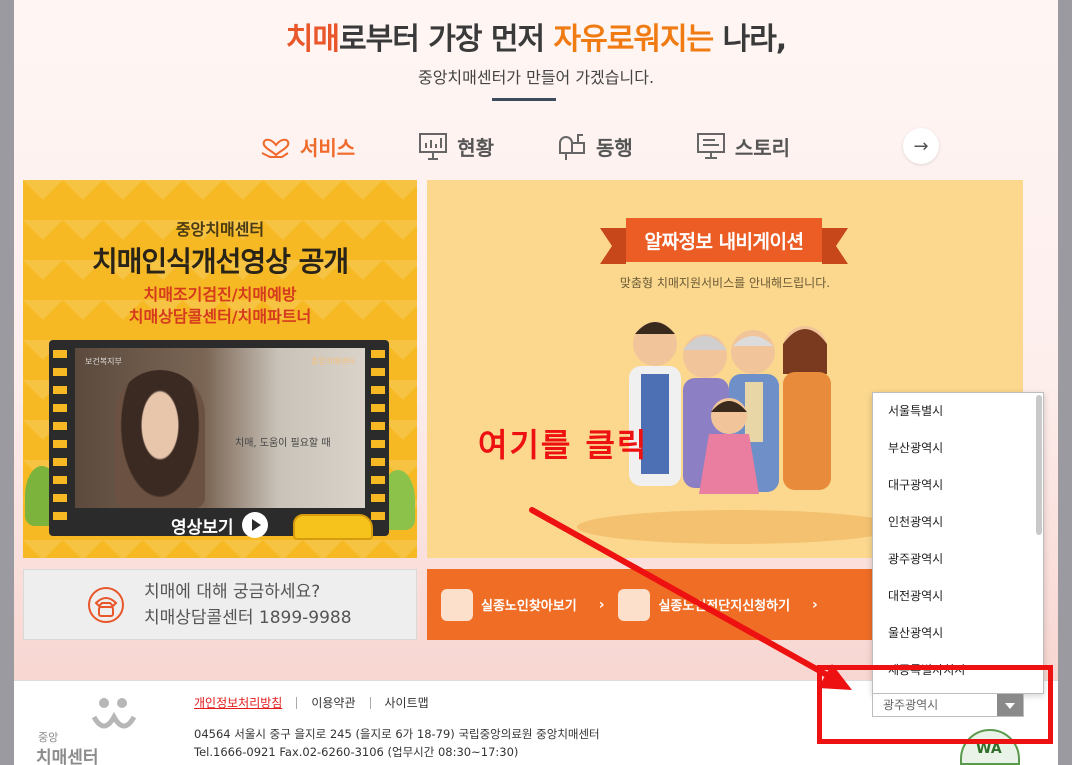 The height and width of the screenshot is (765, 1072). I want to click on call-center-text: 치매에 대해 궁금하세요? 치매상담콜센터 1899-9988, so click(248, 605).